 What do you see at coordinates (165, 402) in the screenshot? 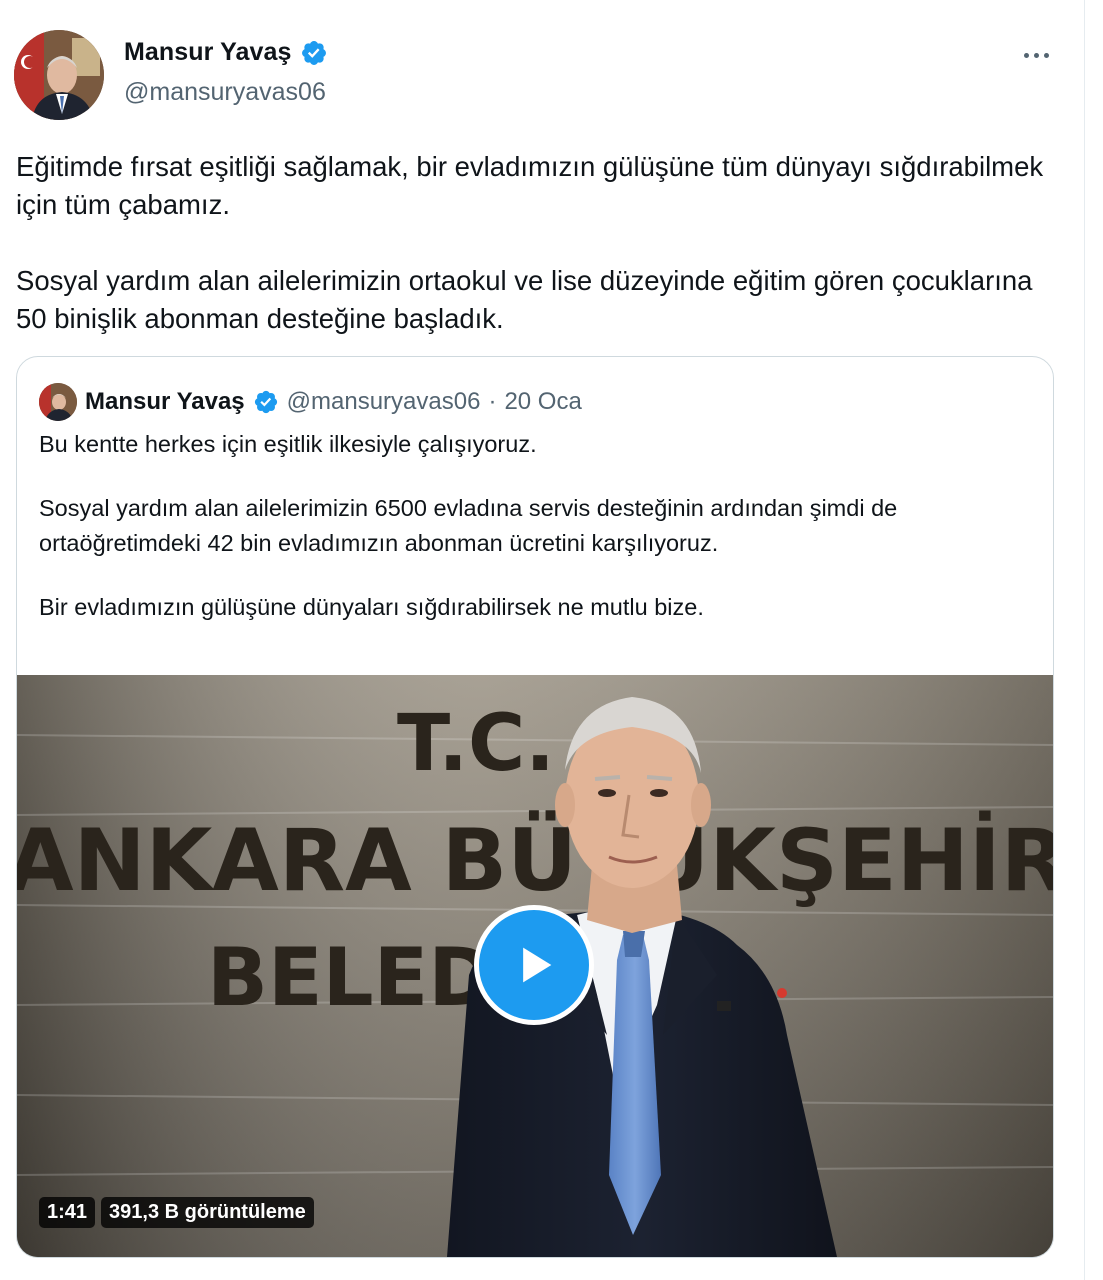
I see `quoted-author-display-name: Mansur Yavaş` at bounding box center [165, 402].